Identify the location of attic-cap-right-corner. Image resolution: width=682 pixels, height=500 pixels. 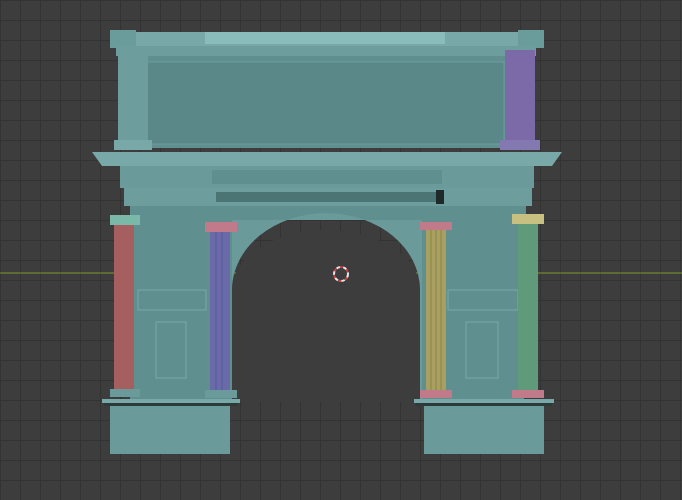
(531, 39).